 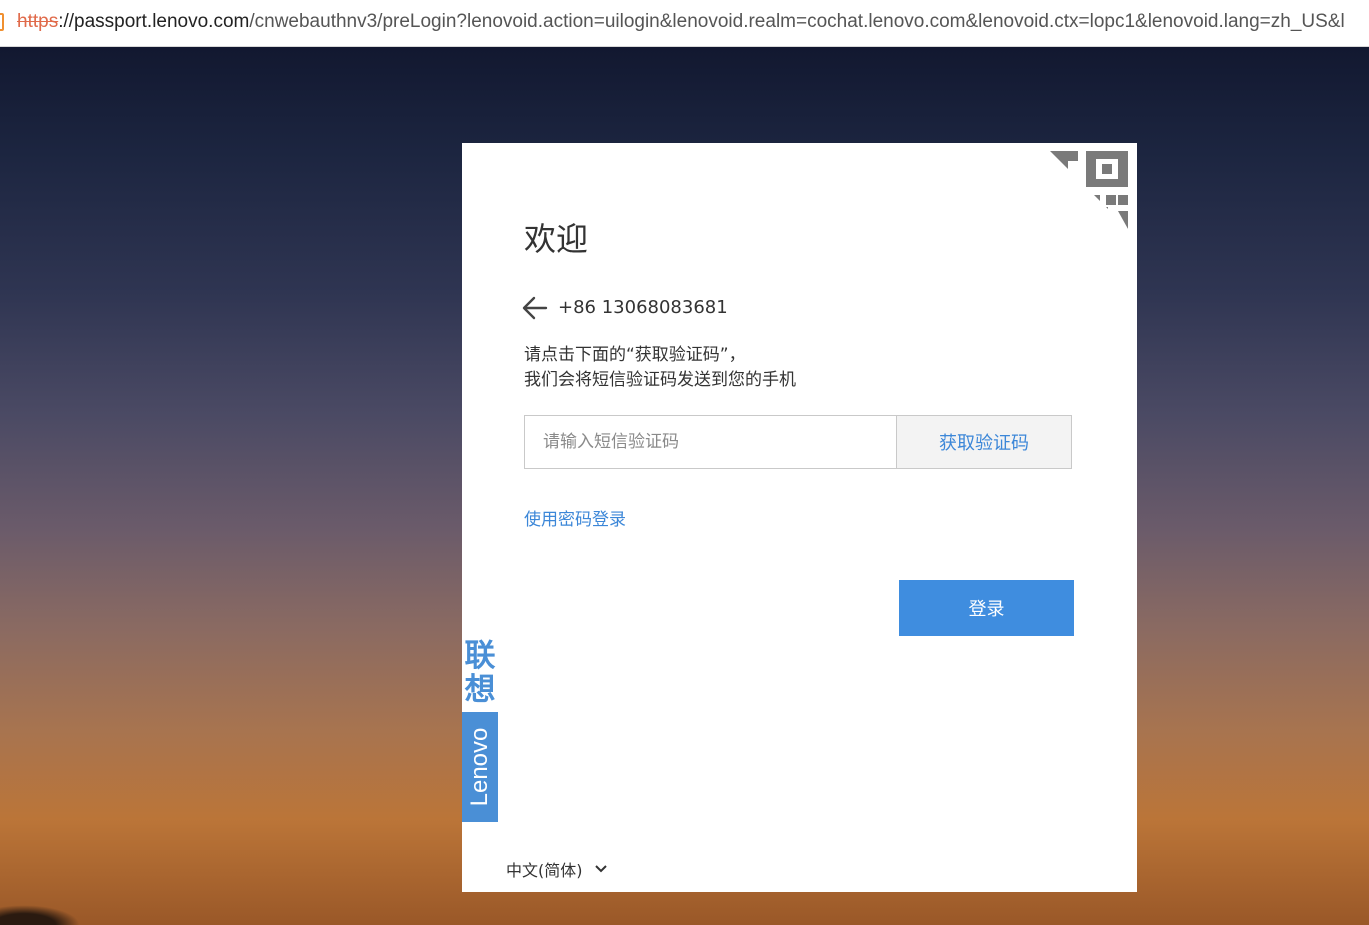 What do you see at coordinates (2, 22) in the screenshot?
I see `security-warning-icon` at bounding box center [2, 22].